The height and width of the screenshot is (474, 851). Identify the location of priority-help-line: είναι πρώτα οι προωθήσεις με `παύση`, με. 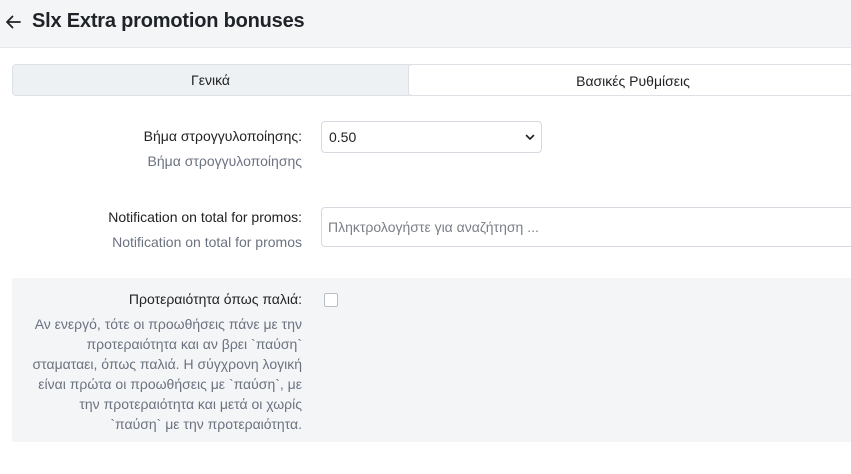
(170, 384).